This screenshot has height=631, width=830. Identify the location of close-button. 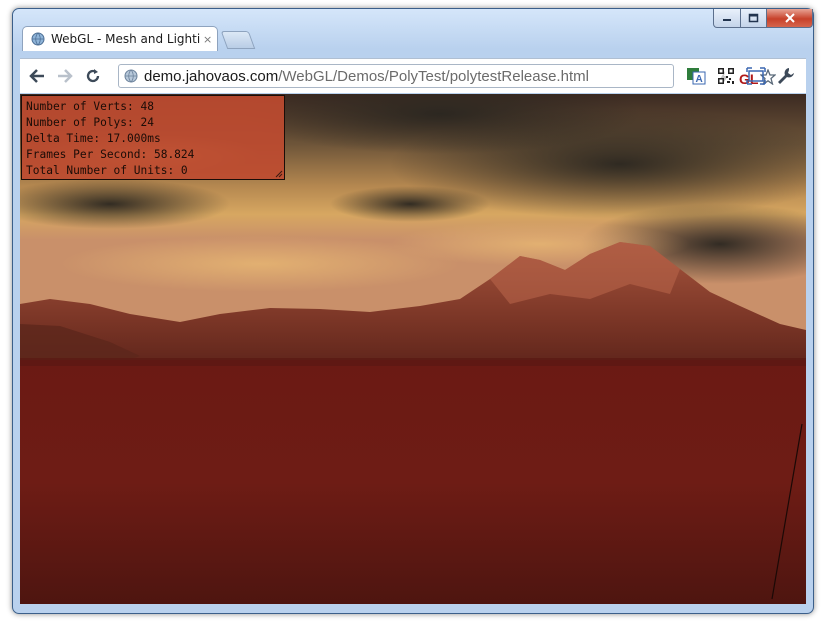
(790, 18).